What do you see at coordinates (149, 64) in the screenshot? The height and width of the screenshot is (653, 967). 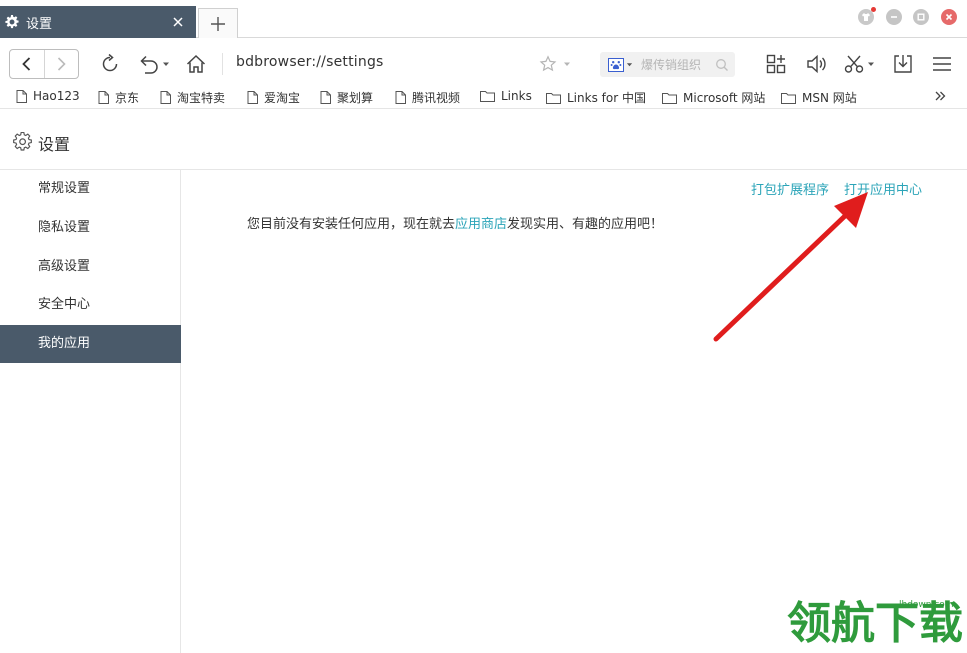 I see `undo-icon` at bounding box center [149, 64].